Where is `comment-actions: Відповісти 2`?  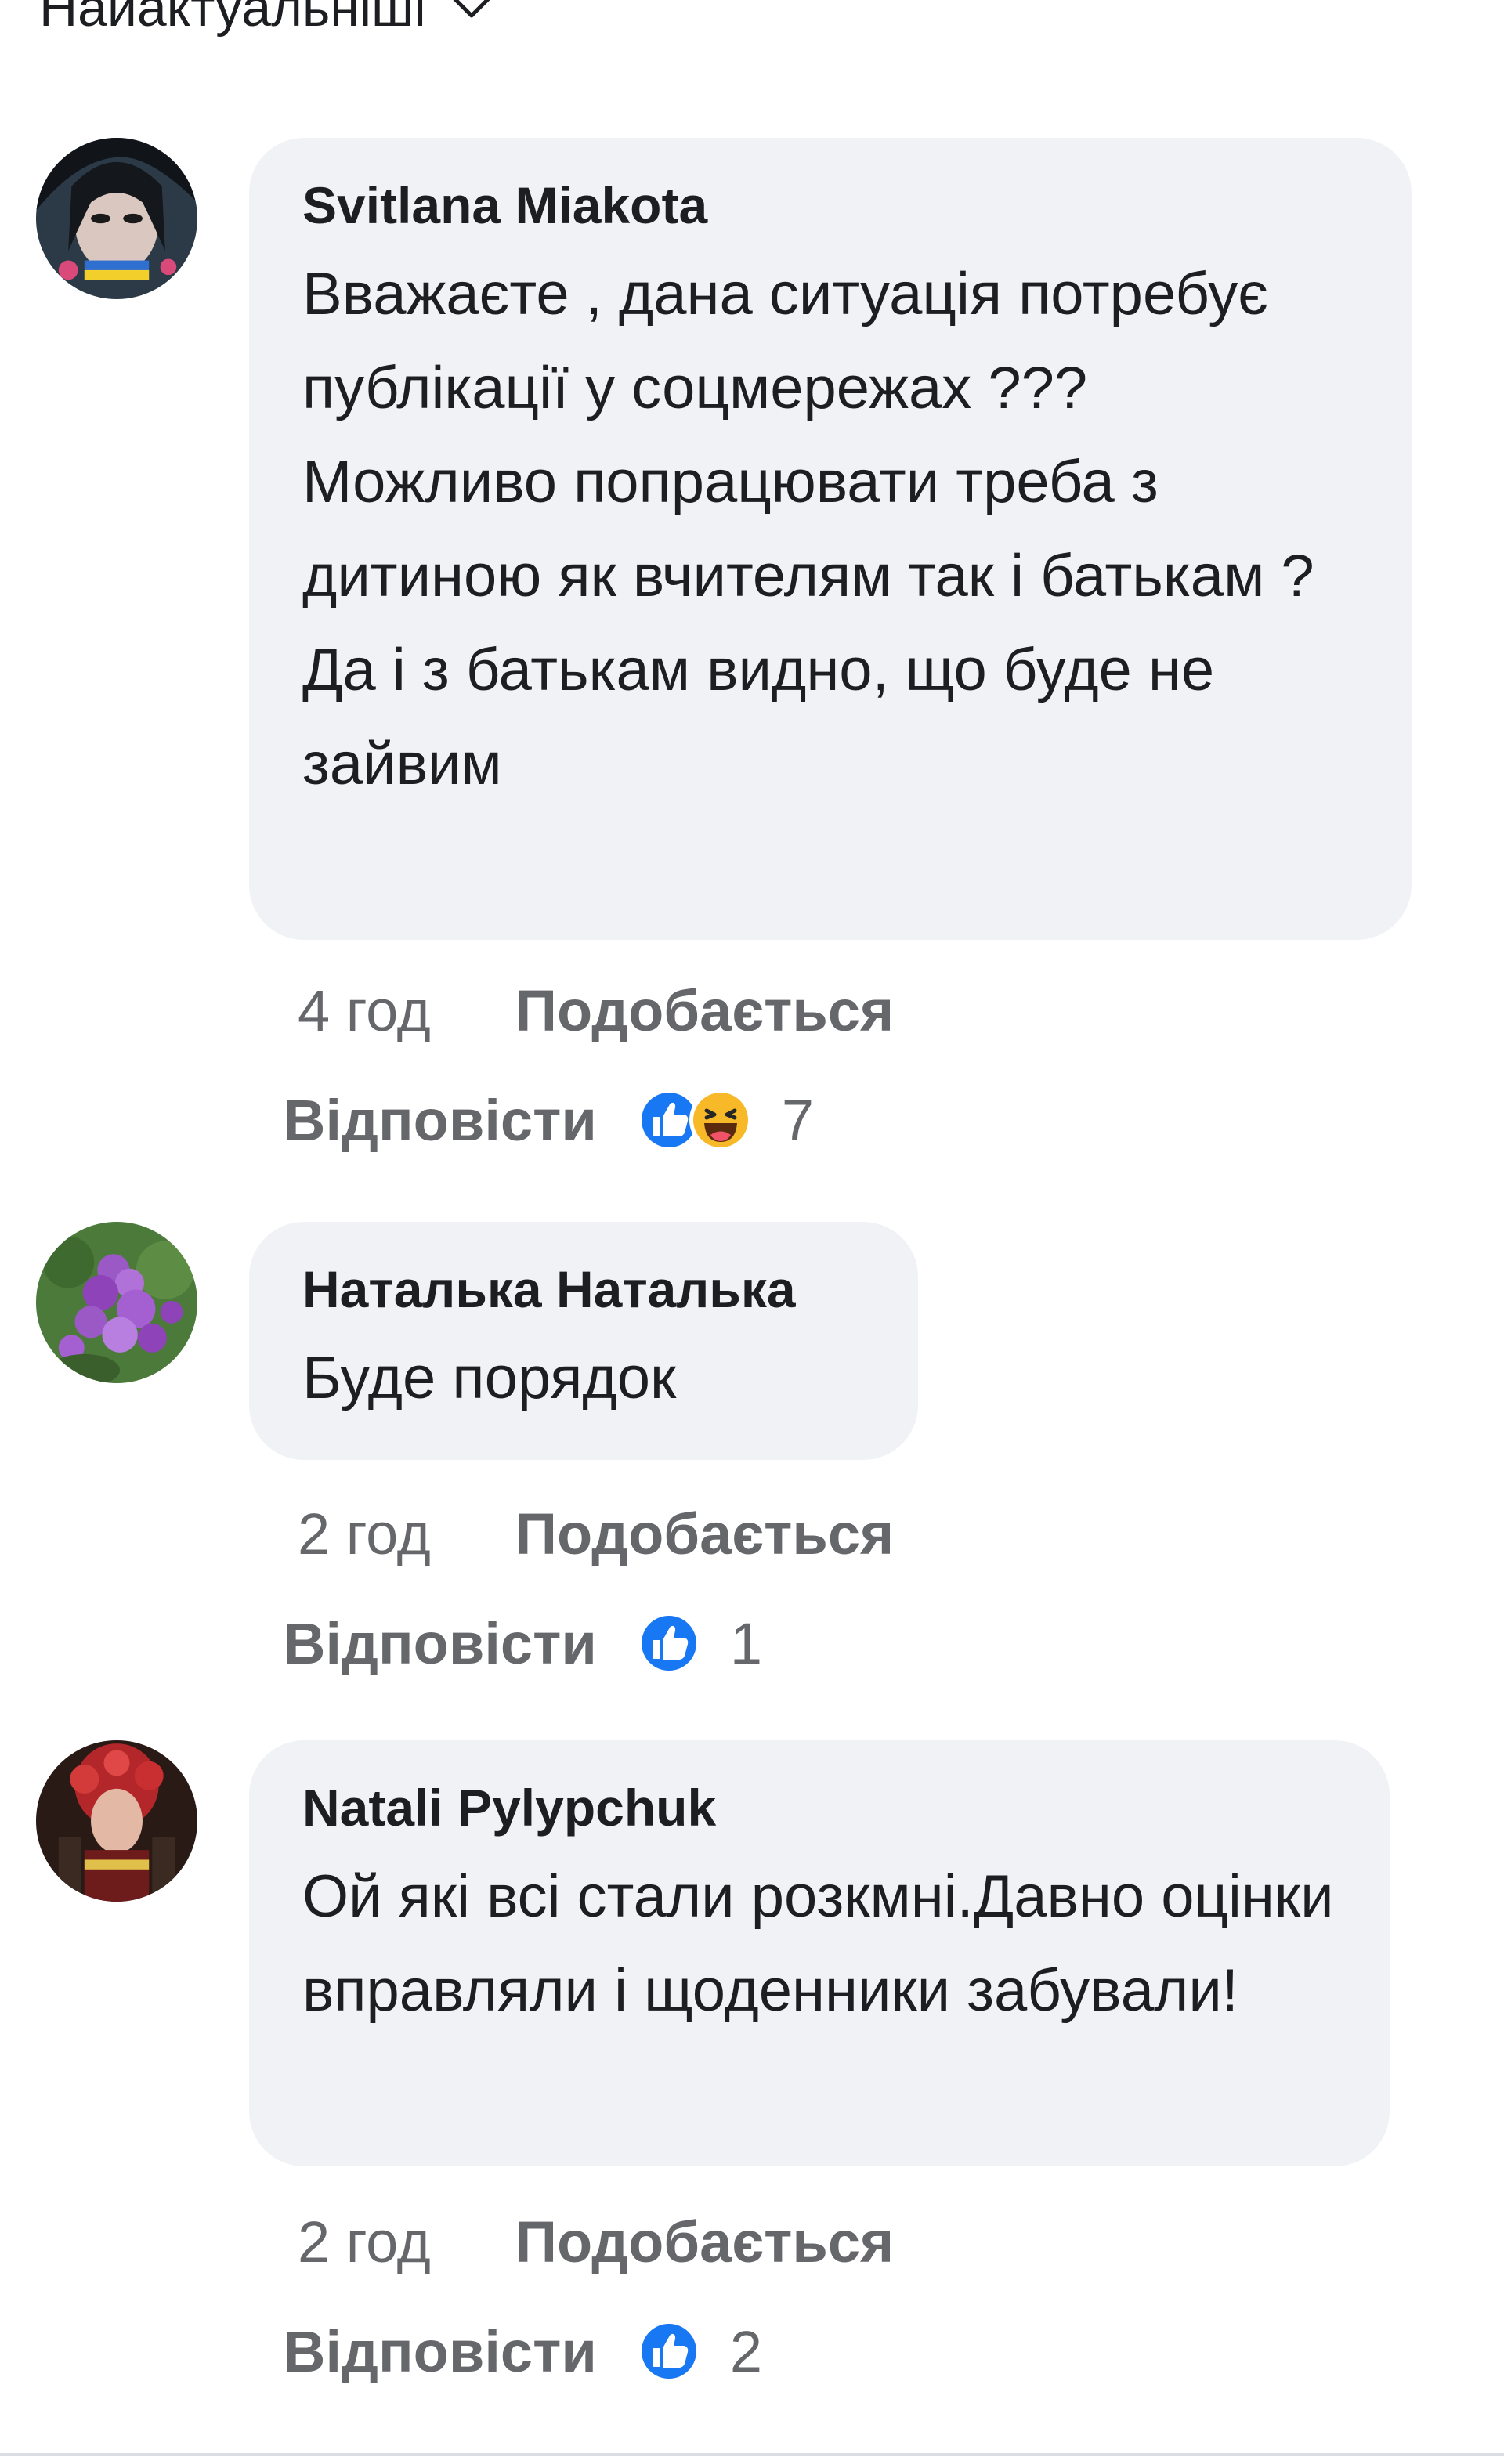
comment-actions: Відповісти 2 is located at coordinates (523, 2351).